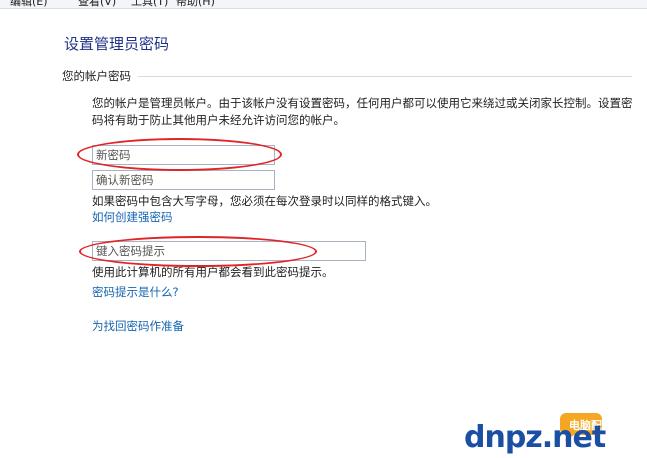 The image size is (647, 458). I want to click on hint-visibility-note: 使用此计算机的所有用户都会看到此密码提示。, so click(213, 272).